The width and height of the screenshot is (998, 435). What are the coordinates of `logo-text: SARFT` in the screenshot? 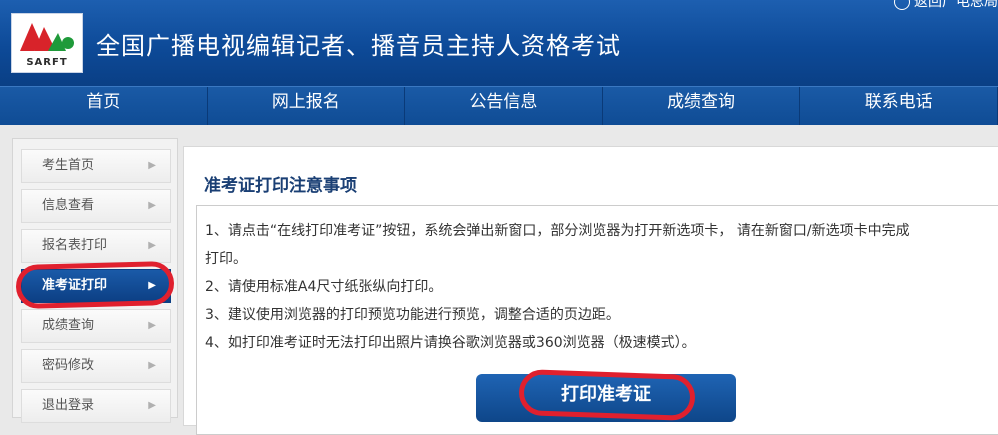 It's located at (47, 62).